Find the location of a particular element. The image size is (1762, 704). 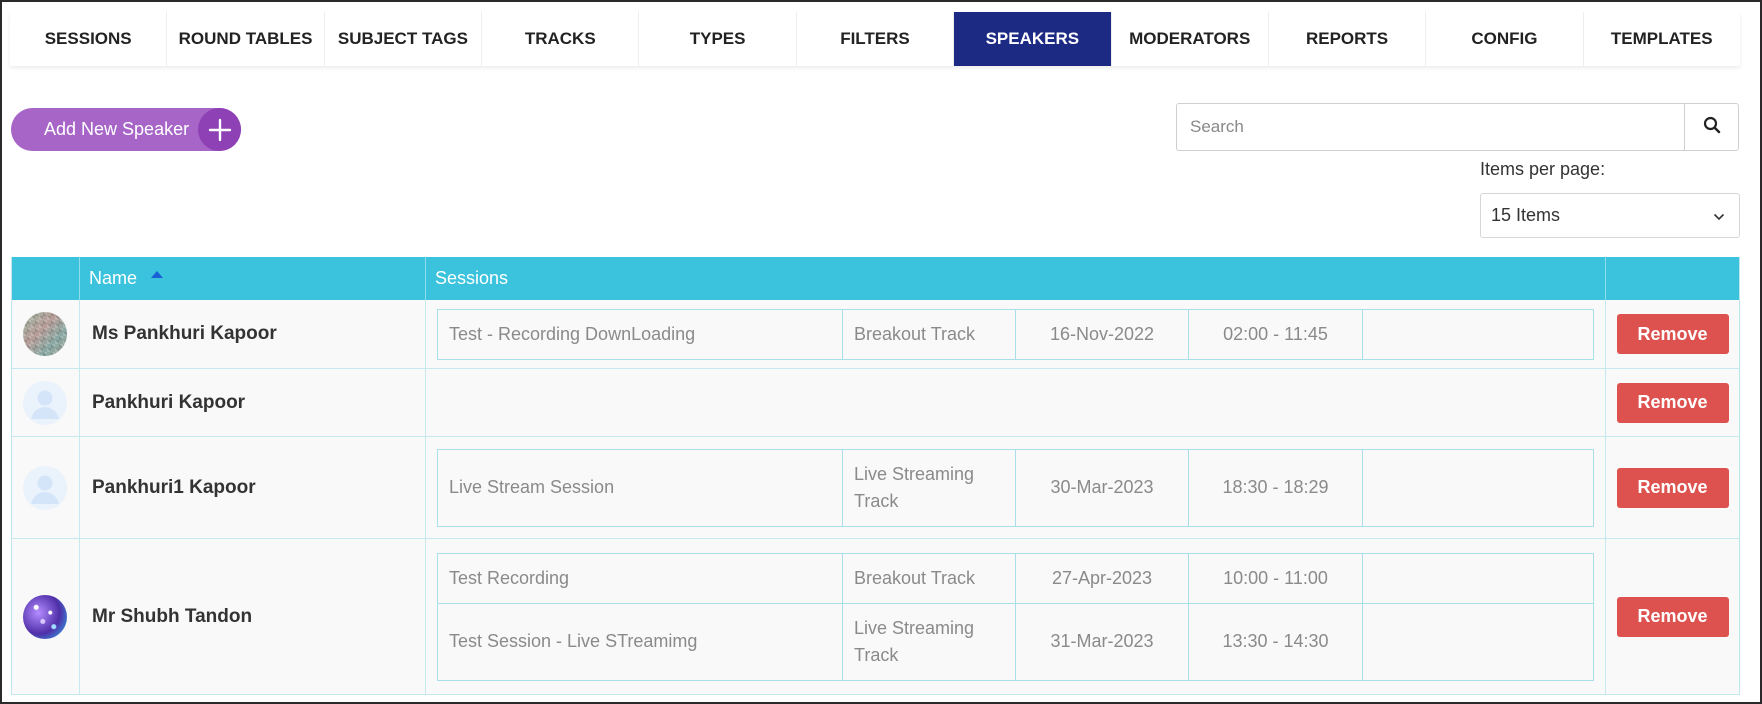

tab-subject-tags: SUBJECT TAGS is located at coordinates (404, 39).